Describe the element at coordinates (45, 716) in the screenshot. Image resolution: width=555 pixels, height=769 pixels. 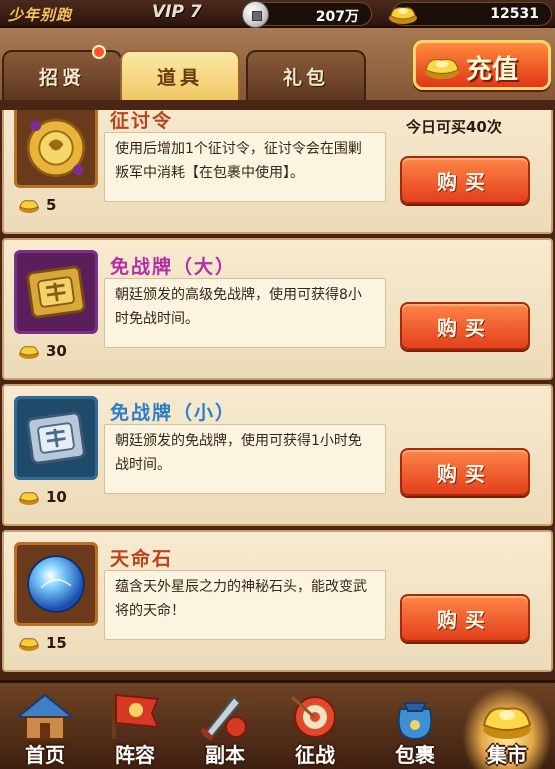
I see `home-icon` at that location.